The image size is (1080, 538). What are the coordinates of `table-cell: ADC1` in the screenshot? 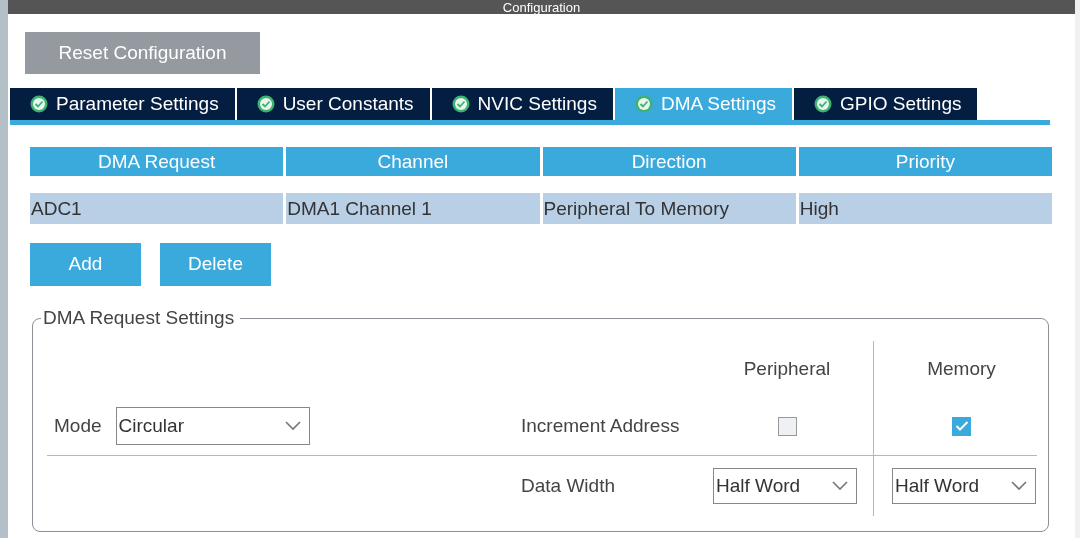 It's located at (157, 208).